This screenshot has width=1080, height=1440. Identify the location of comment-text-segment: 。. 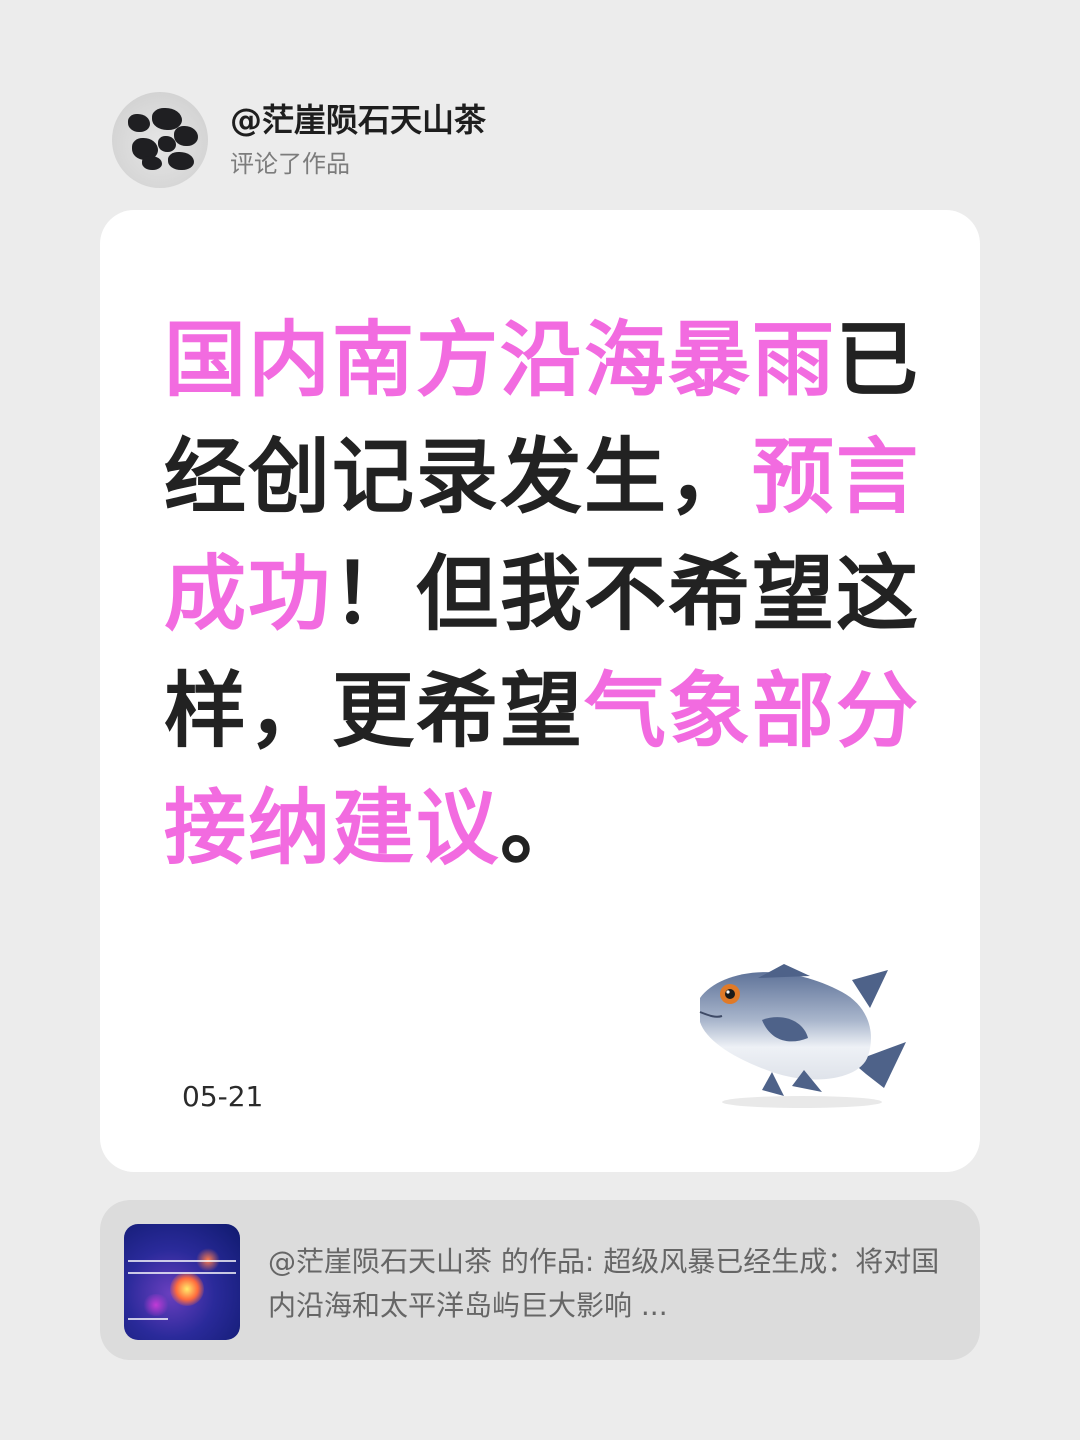
(542, 828).